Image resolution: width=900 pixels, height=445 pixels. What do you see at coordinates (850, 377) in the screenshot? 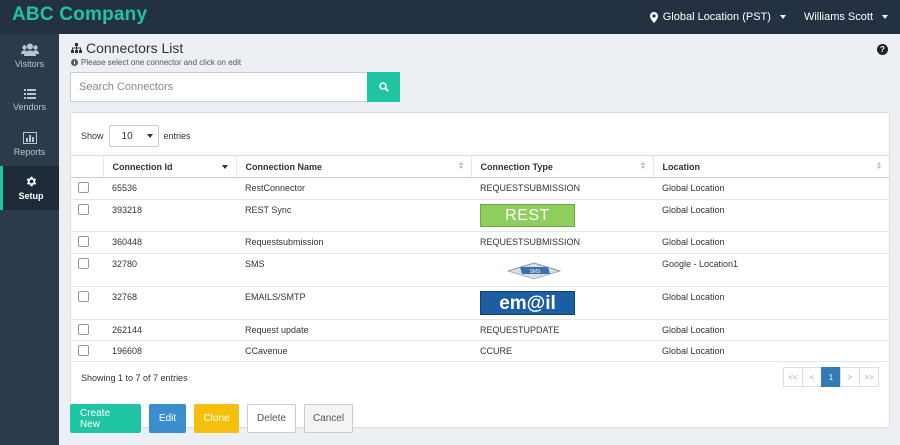
I see `page-next-button: >` at bounding box center [850, 377].